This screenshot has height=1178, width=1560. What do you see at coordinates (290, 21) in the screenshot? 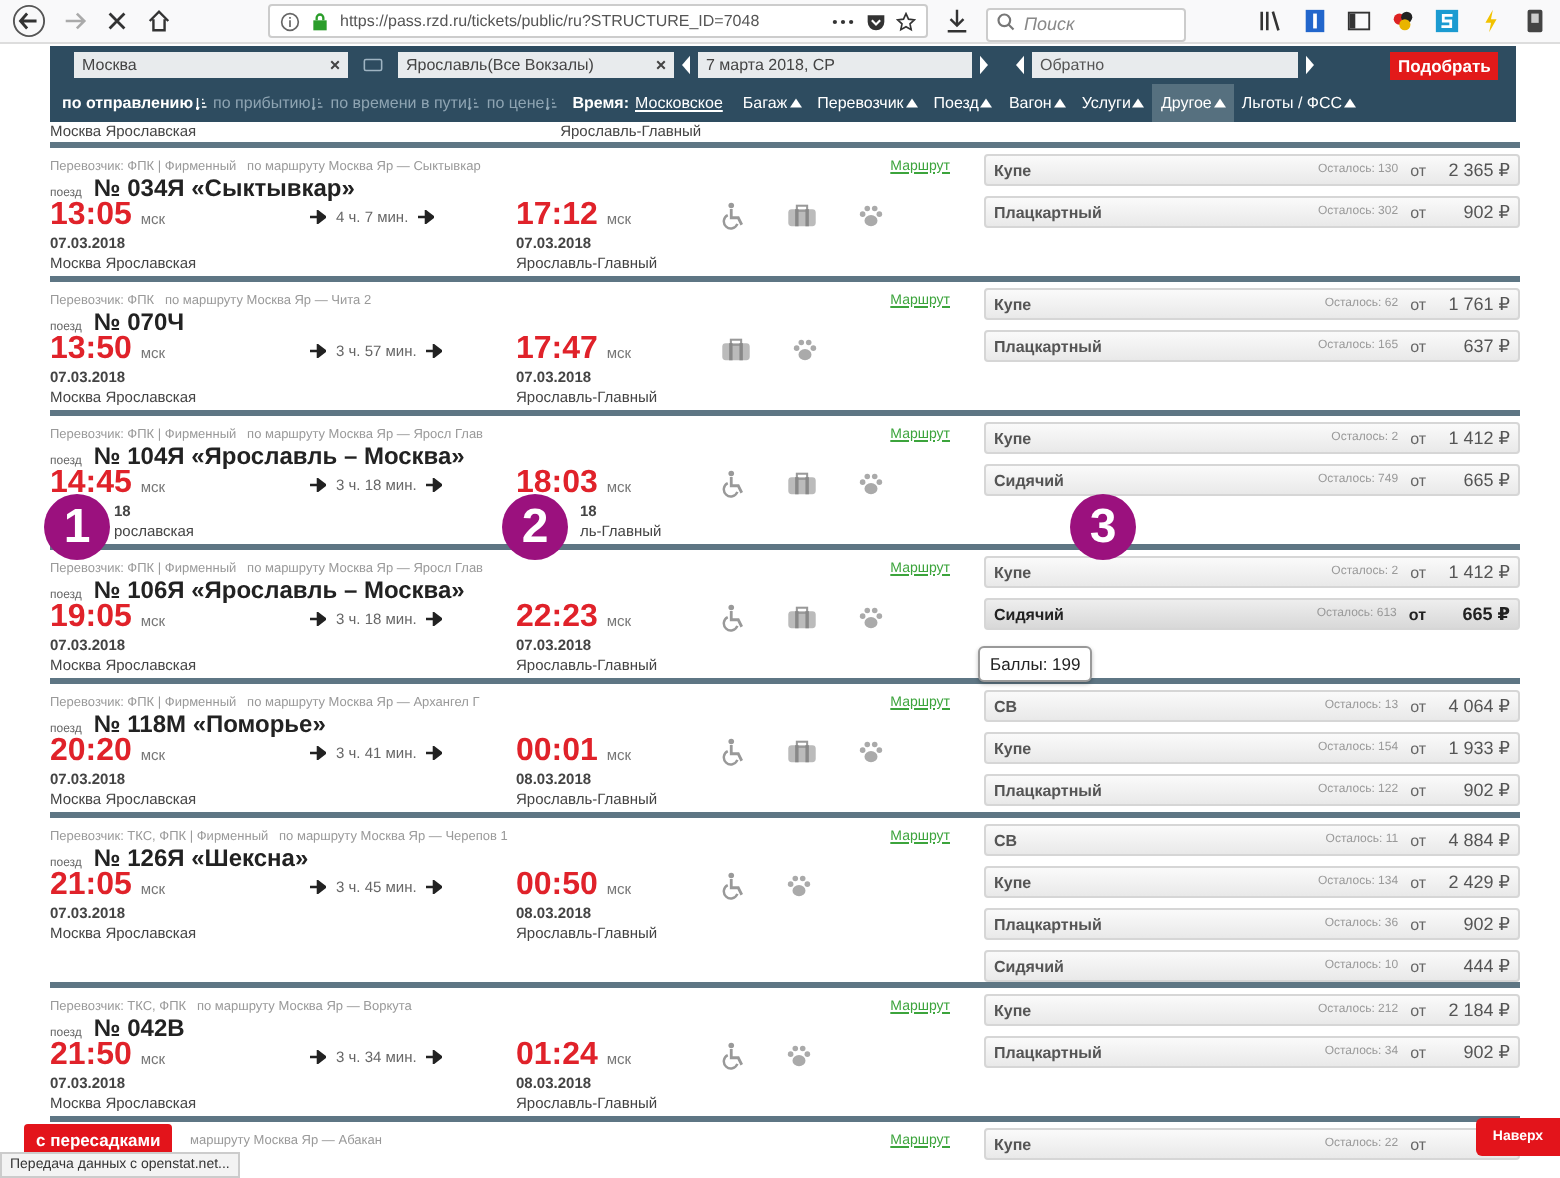
I see `info-icon` at bounding box center [290, 21].